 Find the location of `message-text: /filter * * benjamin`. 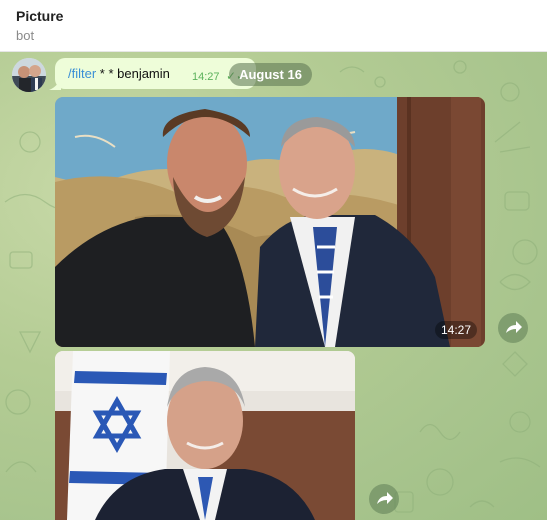

message-text: /filter * * benjamin is located at coordinates (119, 73).